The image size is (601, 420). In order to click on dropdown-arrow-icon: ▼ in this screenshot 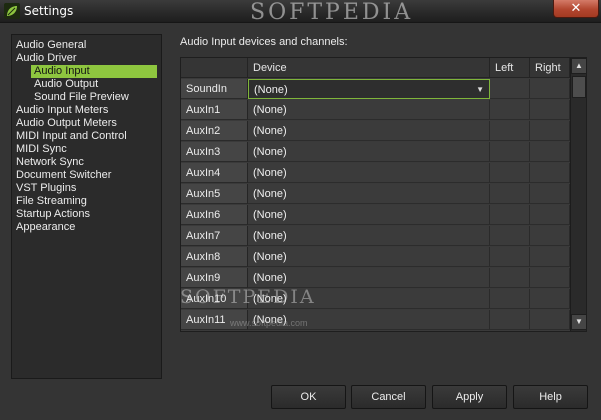, I will do `click(480, 90)`.